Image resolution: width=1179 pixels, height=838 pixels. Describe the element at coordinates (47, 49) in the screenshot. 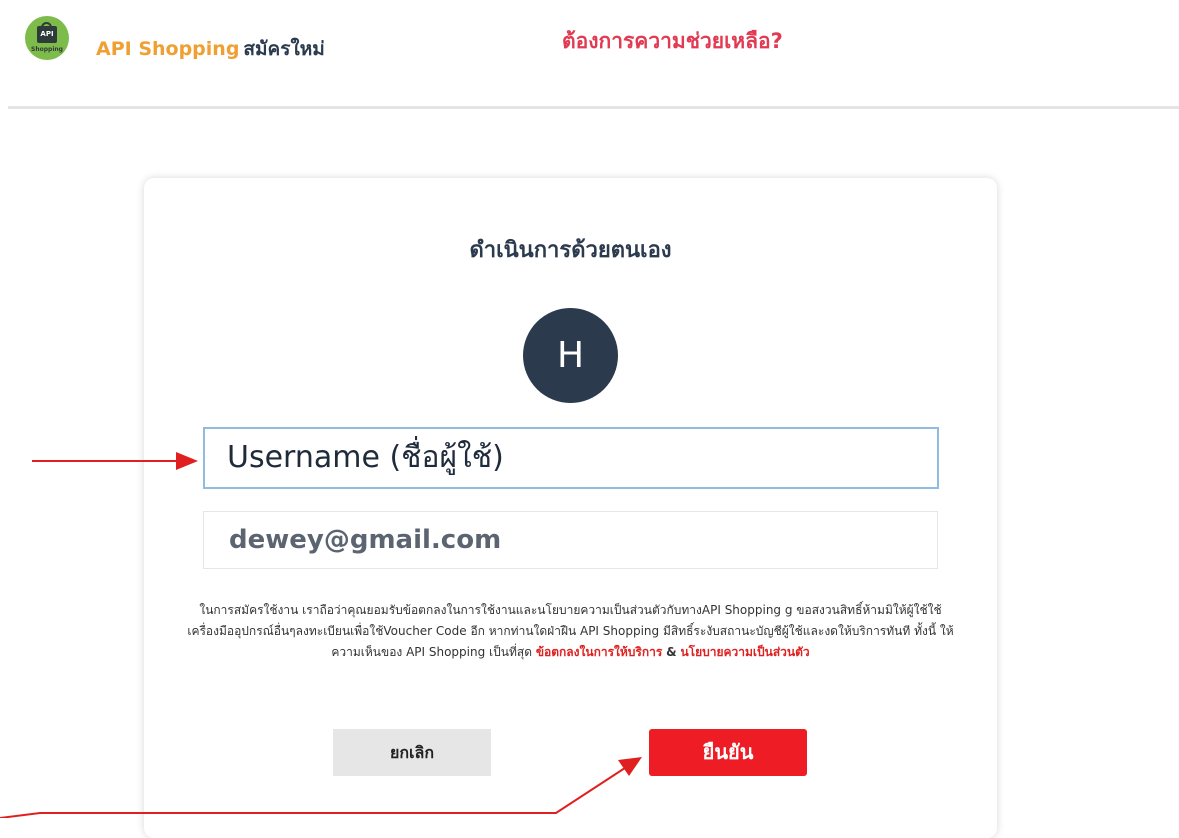

I see `logo-subtext: Shopping` at that location.